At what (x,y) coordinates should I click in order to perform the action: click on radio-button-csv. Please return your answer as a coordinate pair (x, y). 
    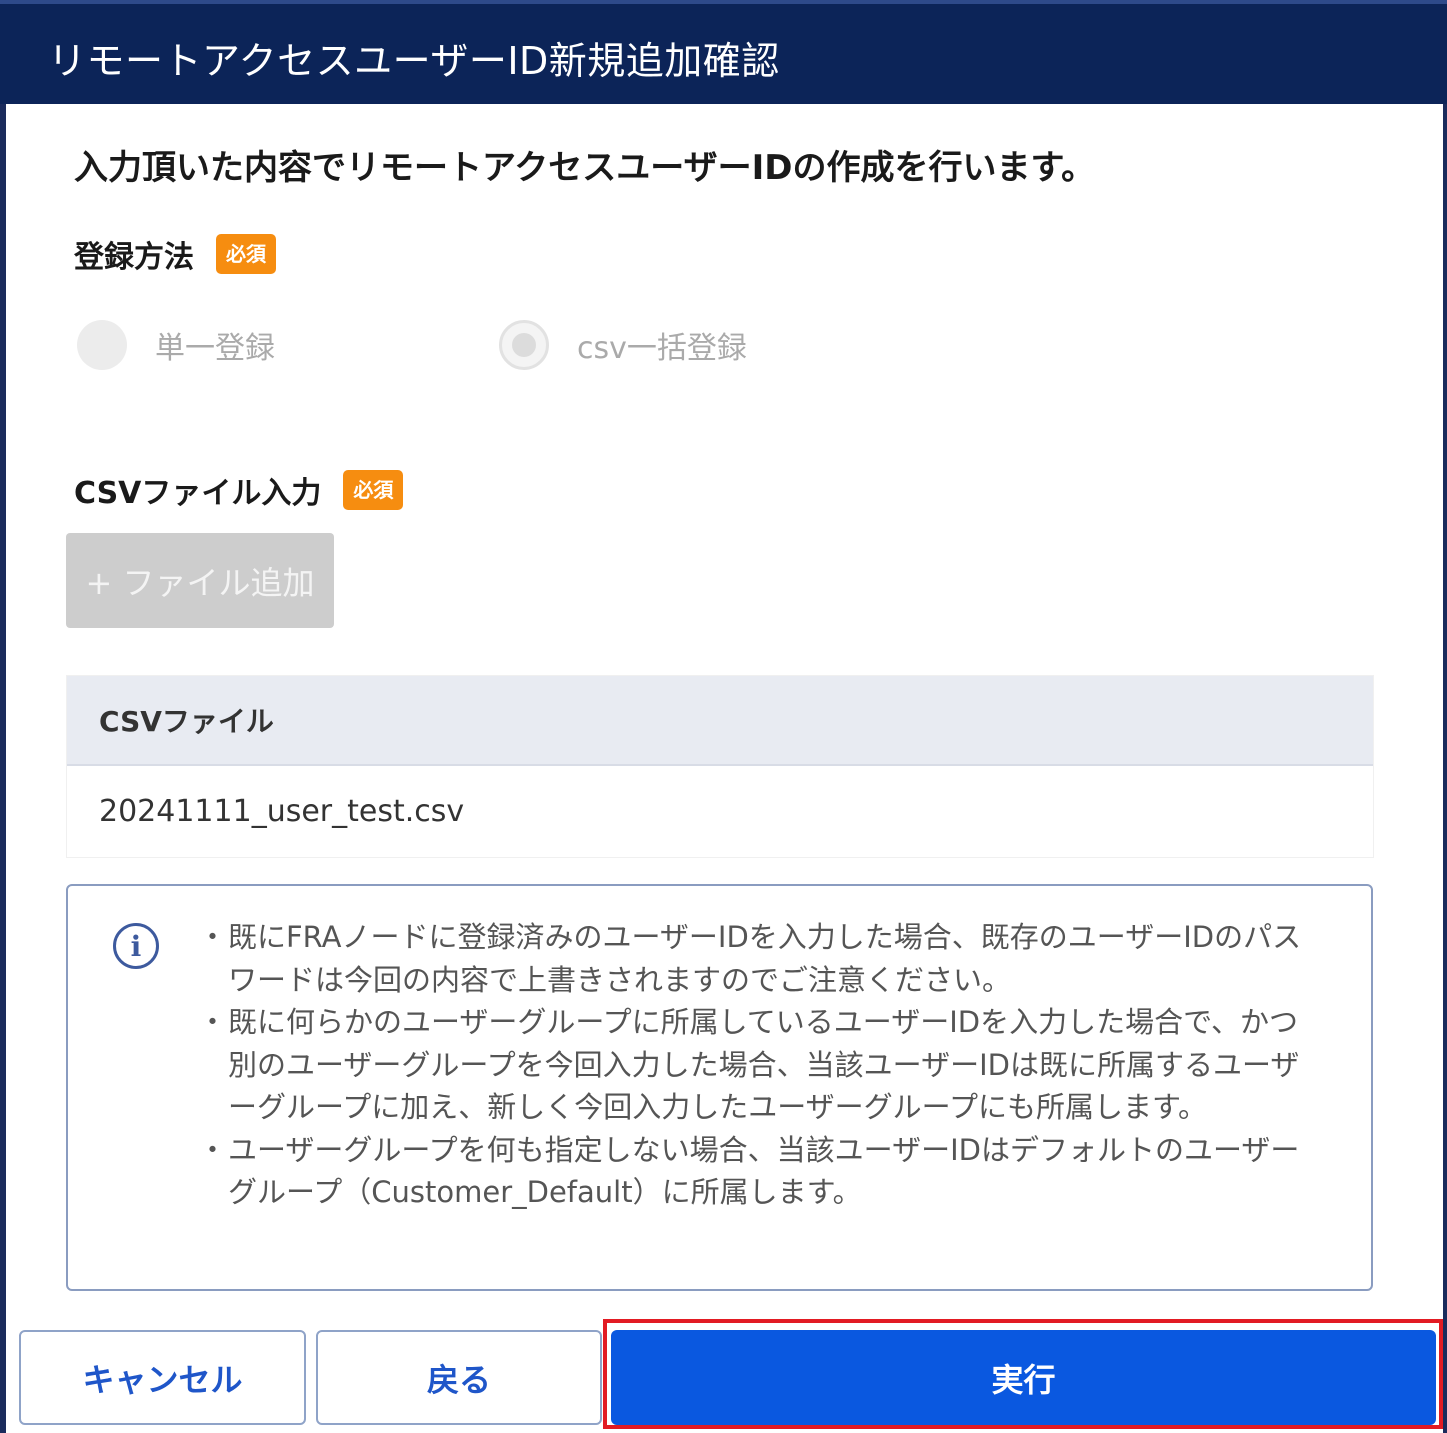
    Looking at the image, I should click on (524, 345).